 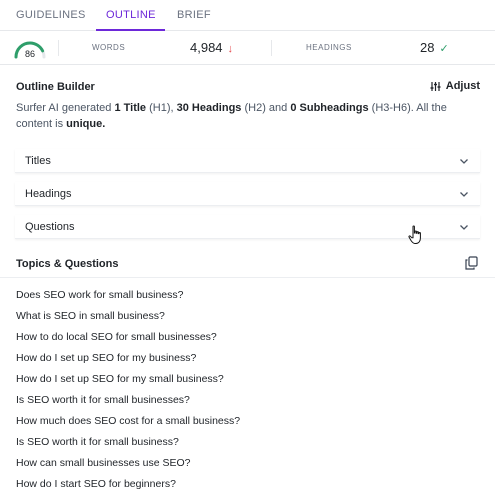 I want to click on headings-value: 28 ✓, so click(x=434, y=47).